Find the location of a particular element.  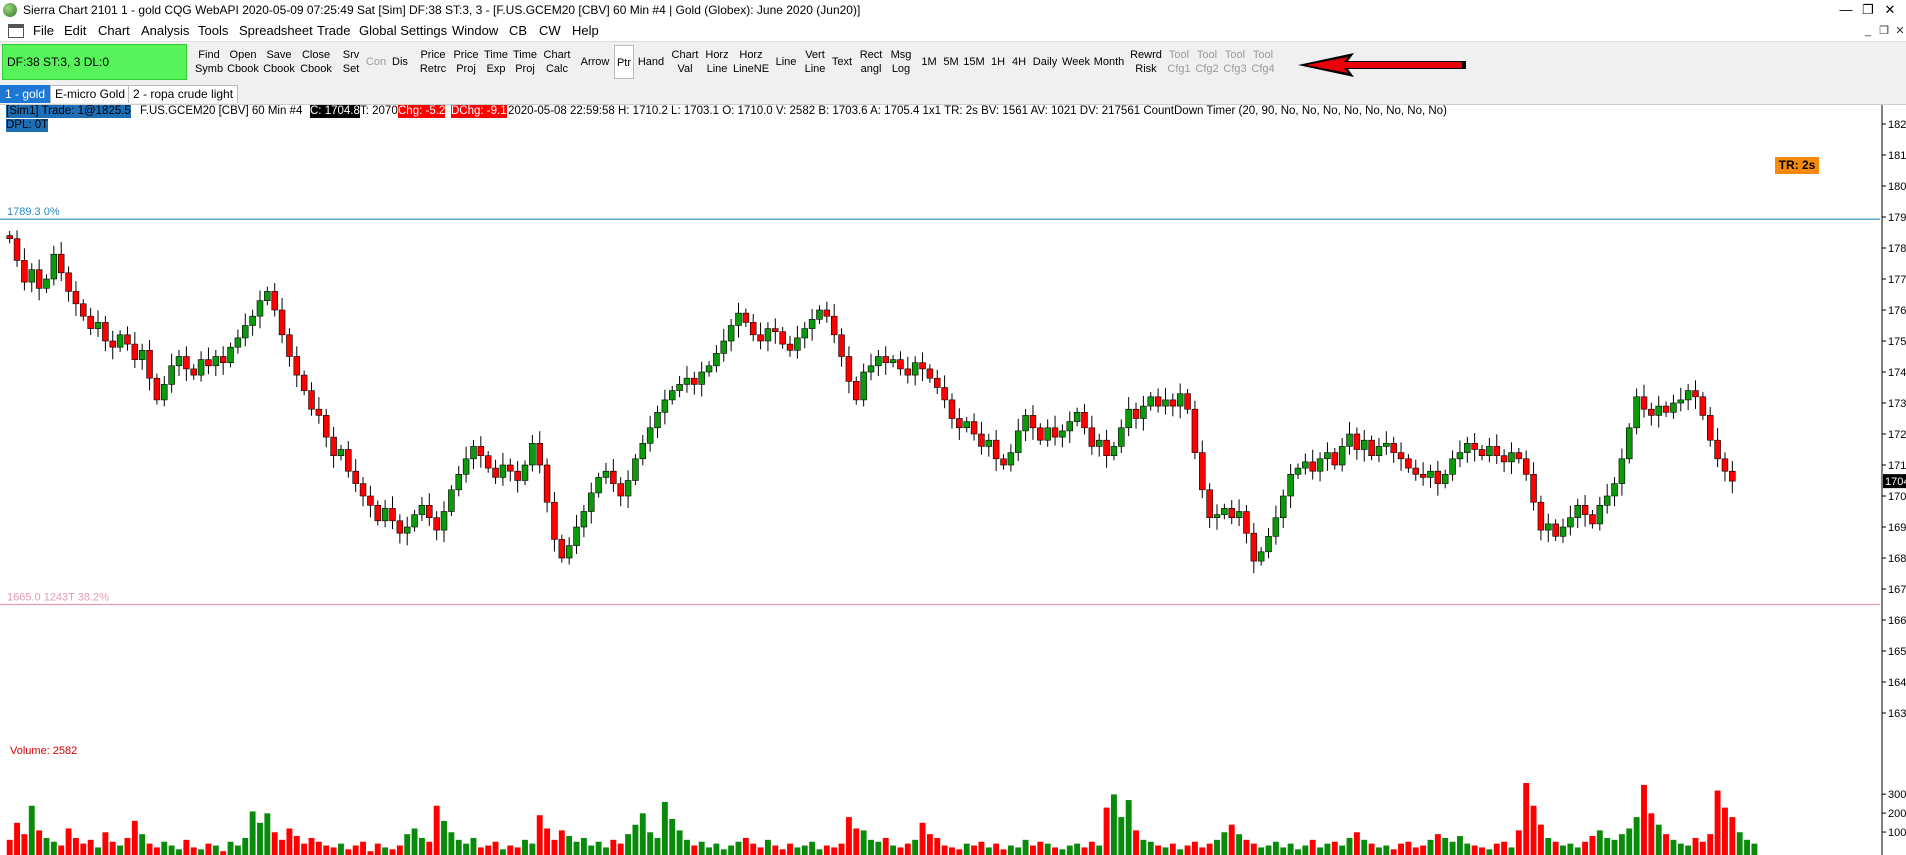

tab-ropa-crude-light: 2 - ropa crude light is located at coordinates (183, 94).